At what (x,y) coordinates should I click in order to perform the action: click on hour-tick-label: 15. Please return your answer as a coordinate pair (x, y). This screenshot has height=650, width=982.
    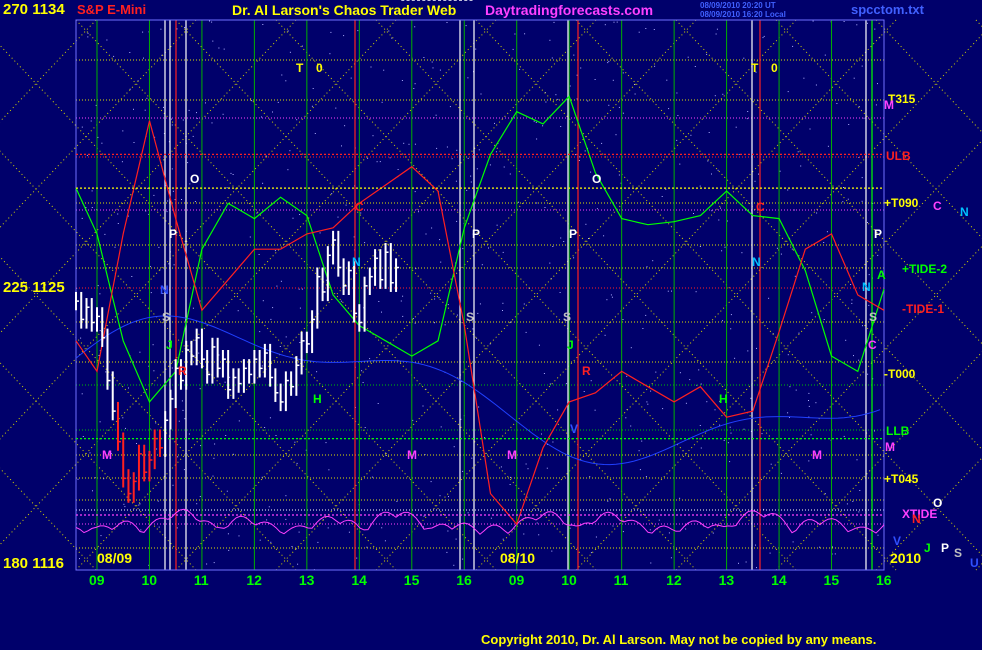
    Looking at the image, I should click on (411, 580).